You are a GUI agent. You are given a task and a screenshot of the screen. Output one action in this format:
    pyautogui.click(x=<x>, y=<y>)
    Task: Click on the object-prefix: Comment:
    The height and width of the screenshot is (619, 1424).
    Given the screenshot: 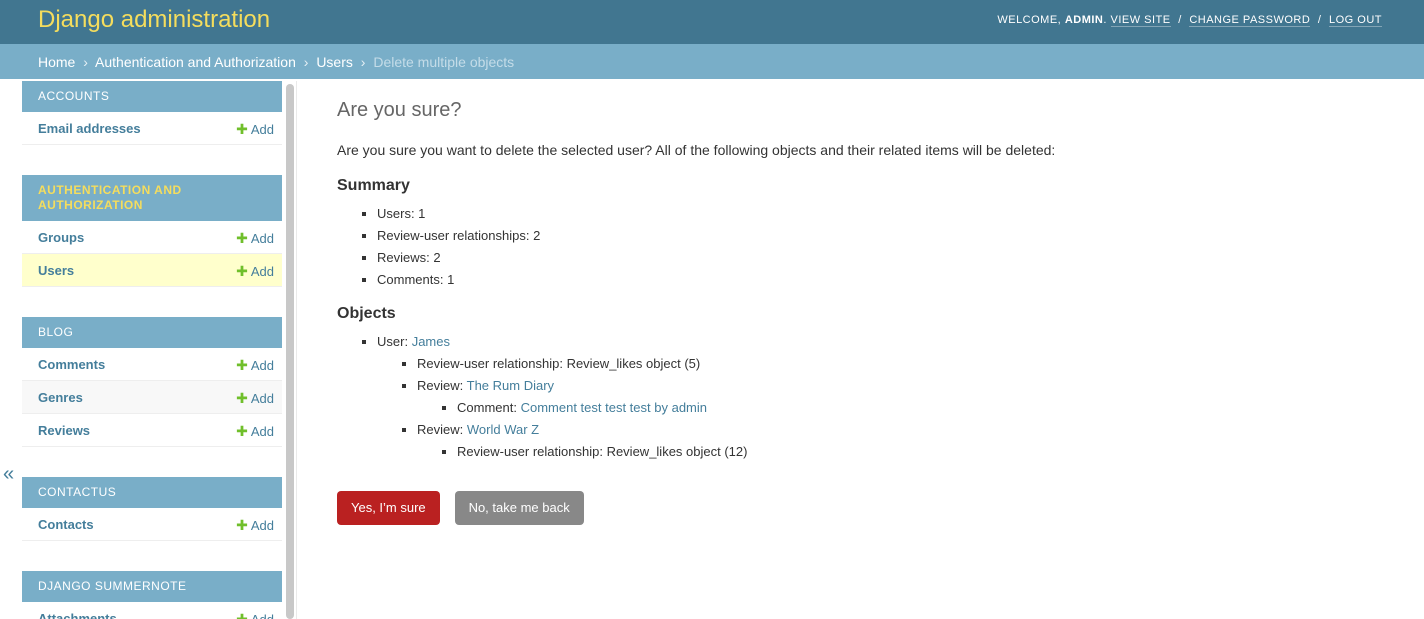 What is the action you would take?
    pyautogui.click(x=487, y=407)
    